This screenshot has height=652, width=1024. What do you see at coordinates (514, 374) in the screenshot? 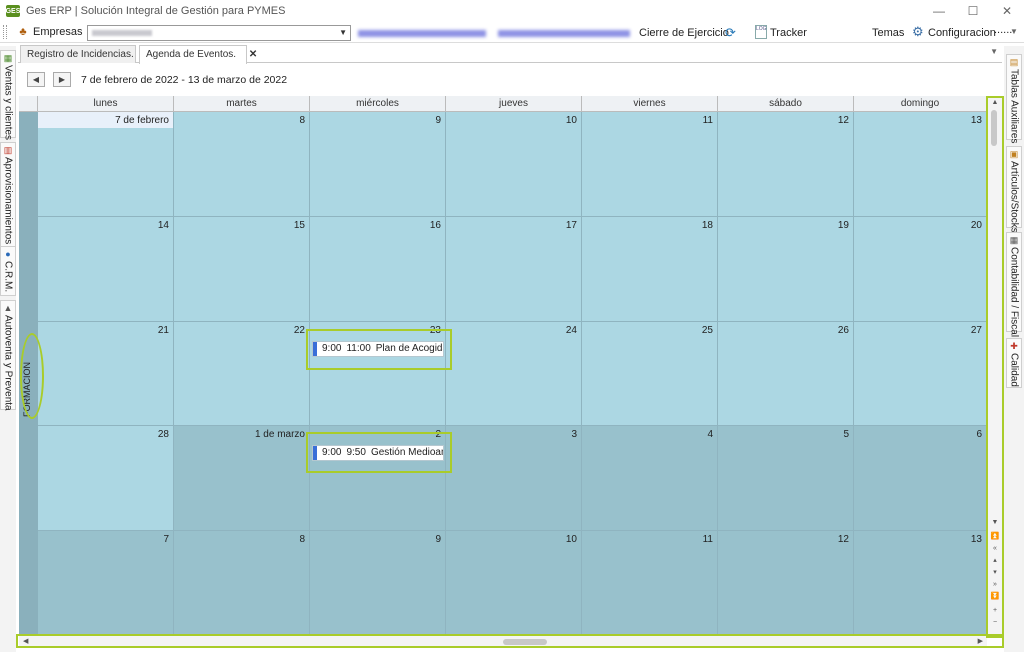
I see `day-cell: 24` at bounding box center [514, 374].